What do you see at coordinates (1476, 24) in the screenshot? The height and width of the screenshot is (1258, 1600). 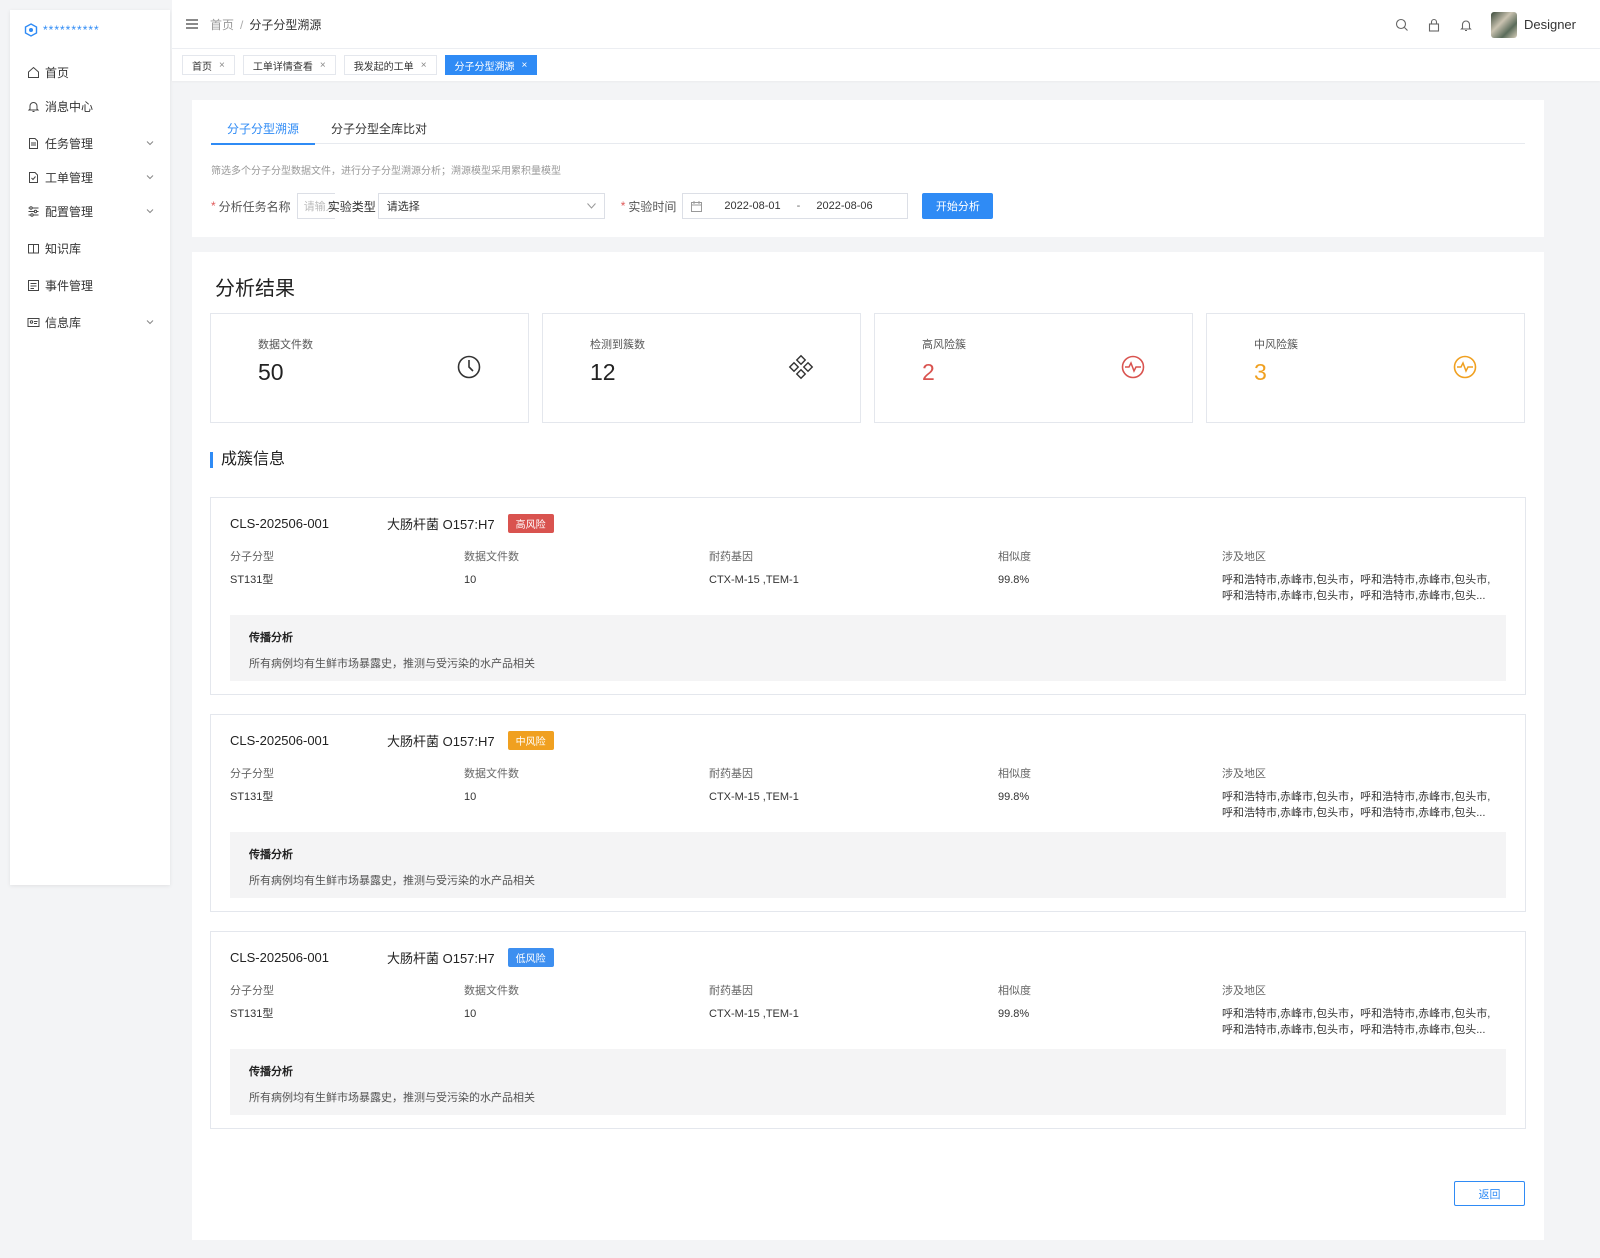 I see `header-actions: Designer` at bounding box center [1476, 24].